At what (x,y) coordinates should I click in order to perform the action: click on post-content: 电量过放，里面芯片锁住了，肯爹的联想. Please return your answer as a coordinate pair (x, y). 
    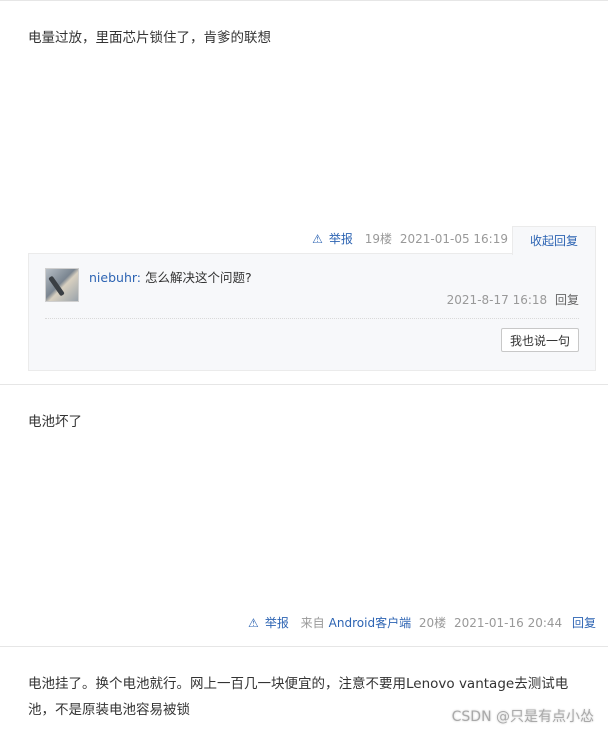
    Looking at the image, I should click on (149, 38).